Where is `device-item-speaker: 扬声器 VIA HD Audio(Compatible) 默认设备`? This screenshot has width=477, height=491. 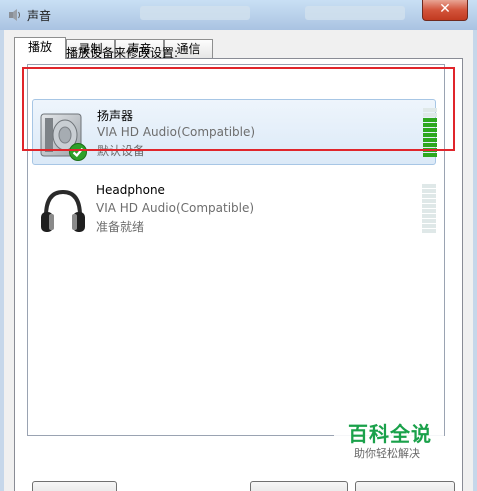
device-item-speaker: 扬声器 VIA HD Audio(Compatible) 默认设备 is located at coordinates (234, 132).